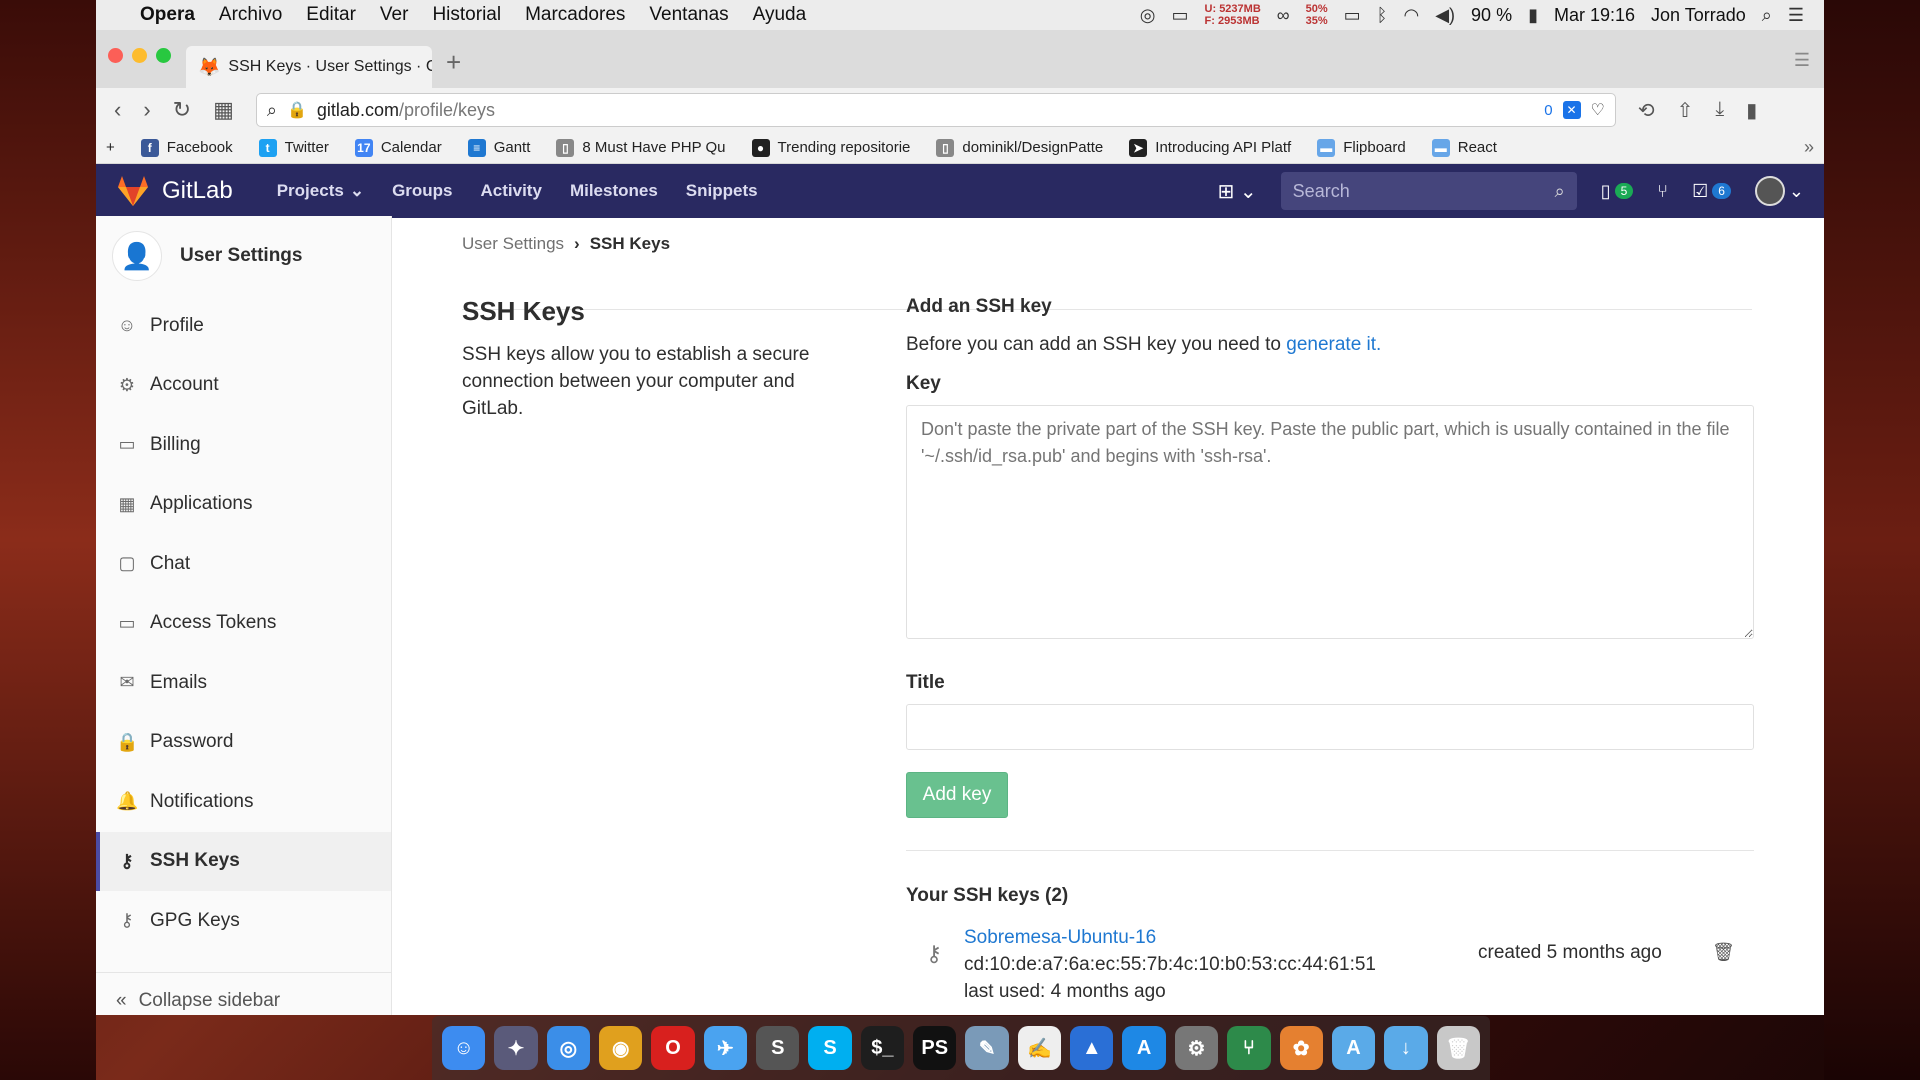 The height and width of the screenshot is (1080, 1920). I want to click on nav-activity: Activity, so click(511, 191).